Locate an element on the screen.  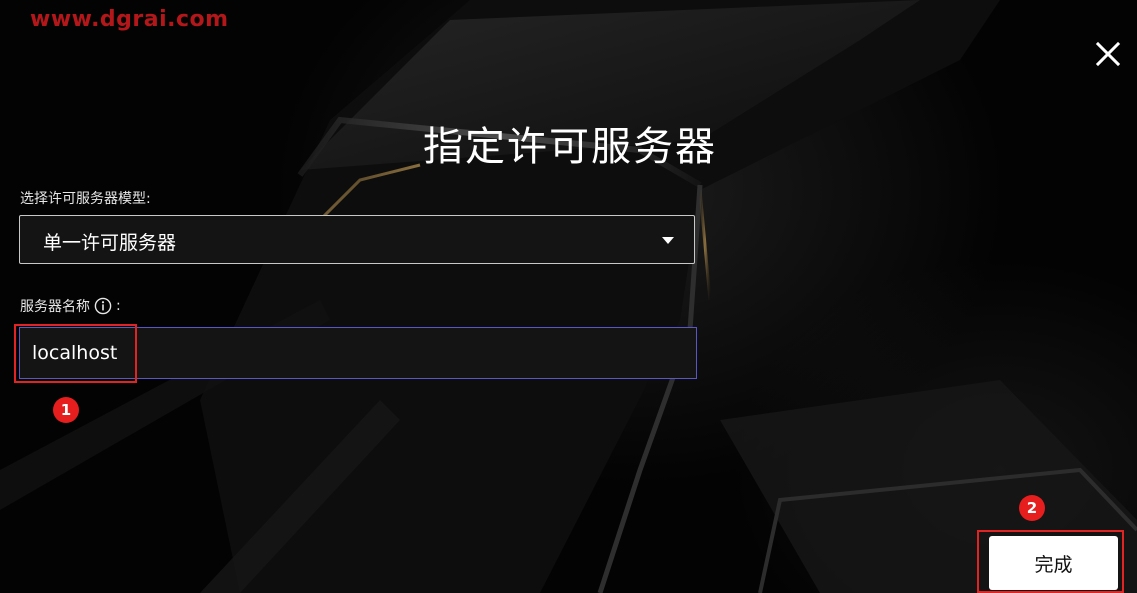
watermark-text: www.dgrai.com is located at coordinates (129, 19).